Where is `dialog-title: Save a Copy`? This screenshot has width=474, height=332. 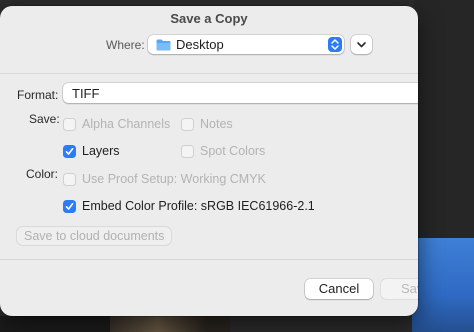 dialog-title: Save a Copy is located at coordinates (209, 18).